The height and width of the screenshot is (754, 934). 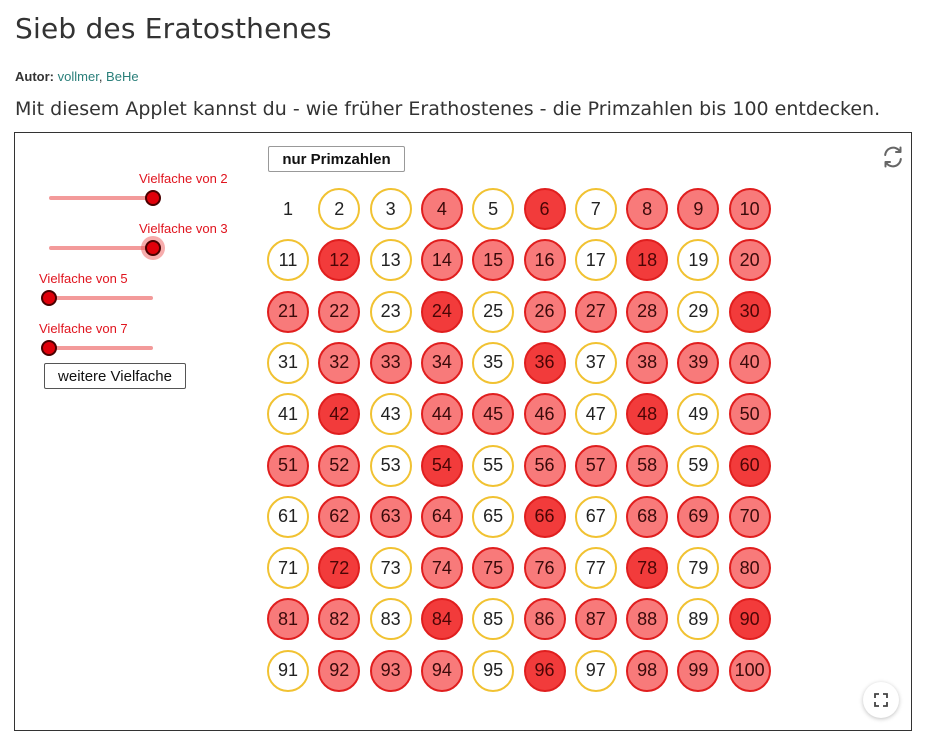 I want to click on number-cell-26: 26, so click(x=544, y=311).